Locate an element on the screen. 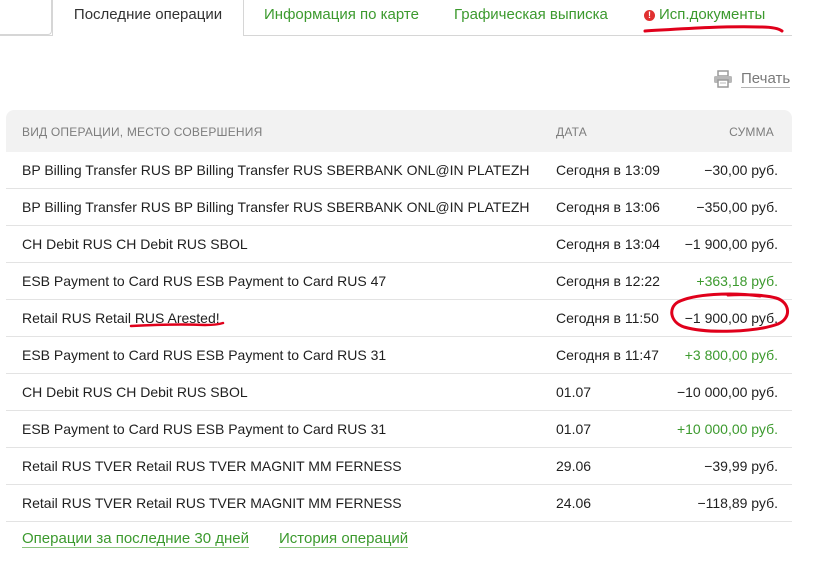 Image resolution: width=824 pixels, height=571 pixels. sum-cell: +10 000,00 руб. is located at coordinates (727, 429).